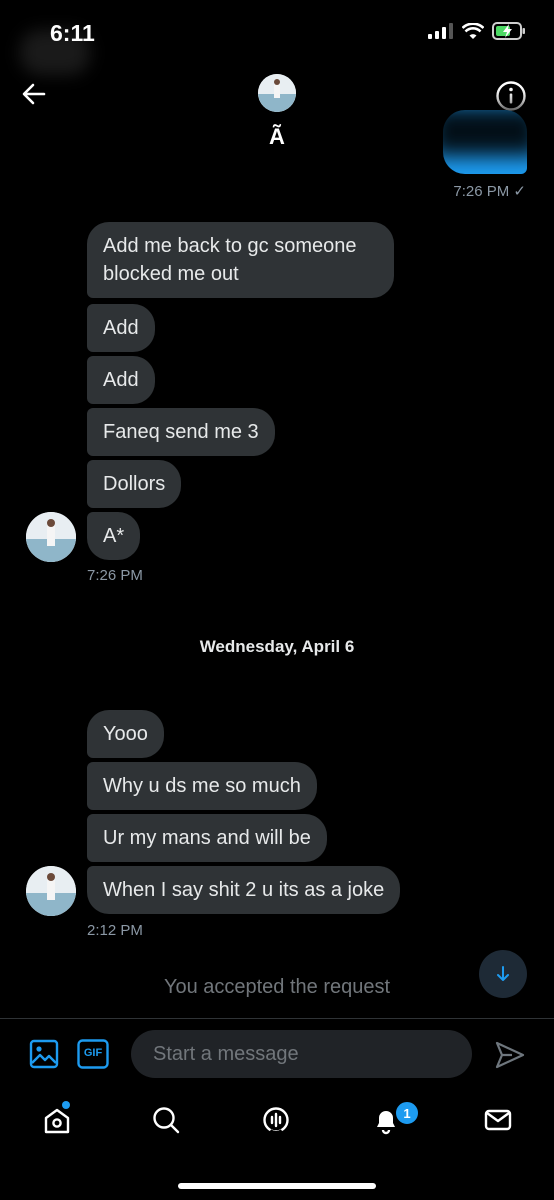 The height and width of the screenshot is (1200, 554). Describe the element at coordinates (207, 838) in the screenshot. I see `message-bubble: Ur my mans and will be` at that location.